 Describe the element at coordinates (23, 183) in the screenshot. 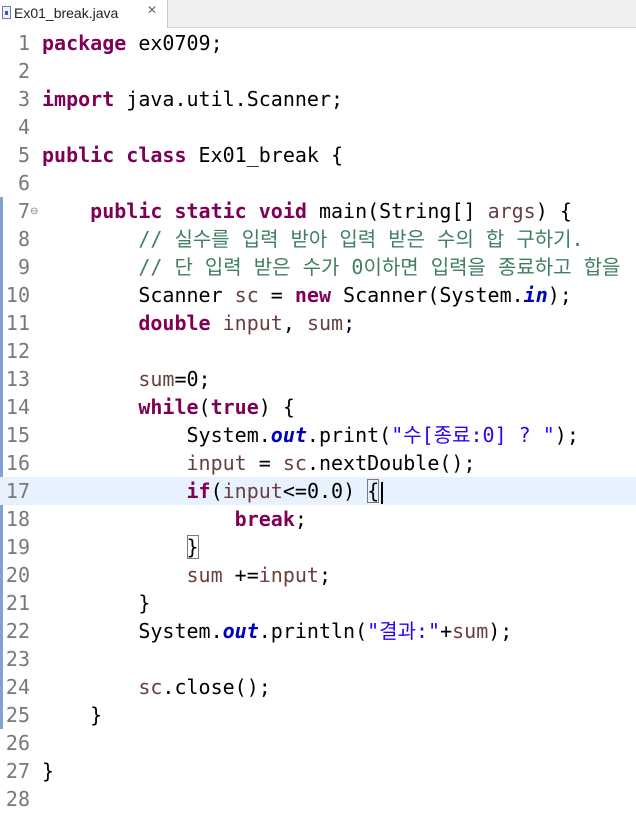

I see `line-number: 6` at that location.